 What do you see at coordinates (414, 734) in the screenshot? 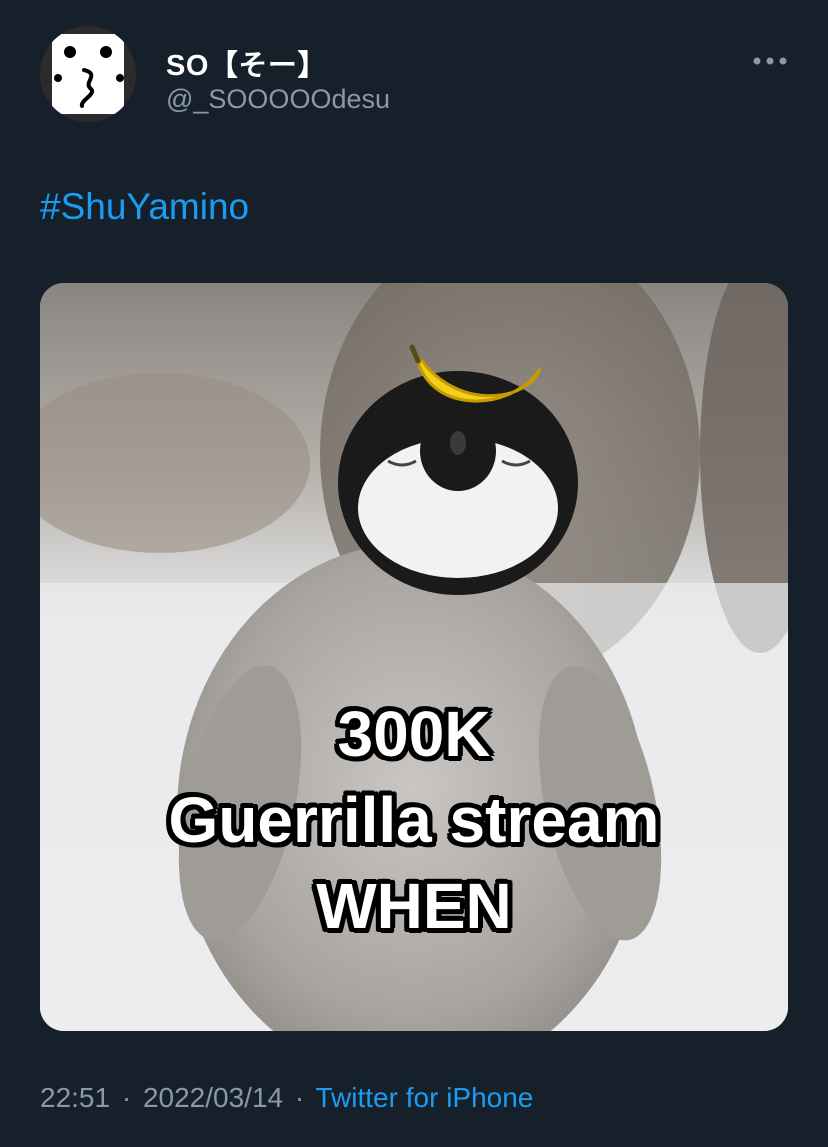
I see `caption-line: 300K` at bounding box center [414, 734].